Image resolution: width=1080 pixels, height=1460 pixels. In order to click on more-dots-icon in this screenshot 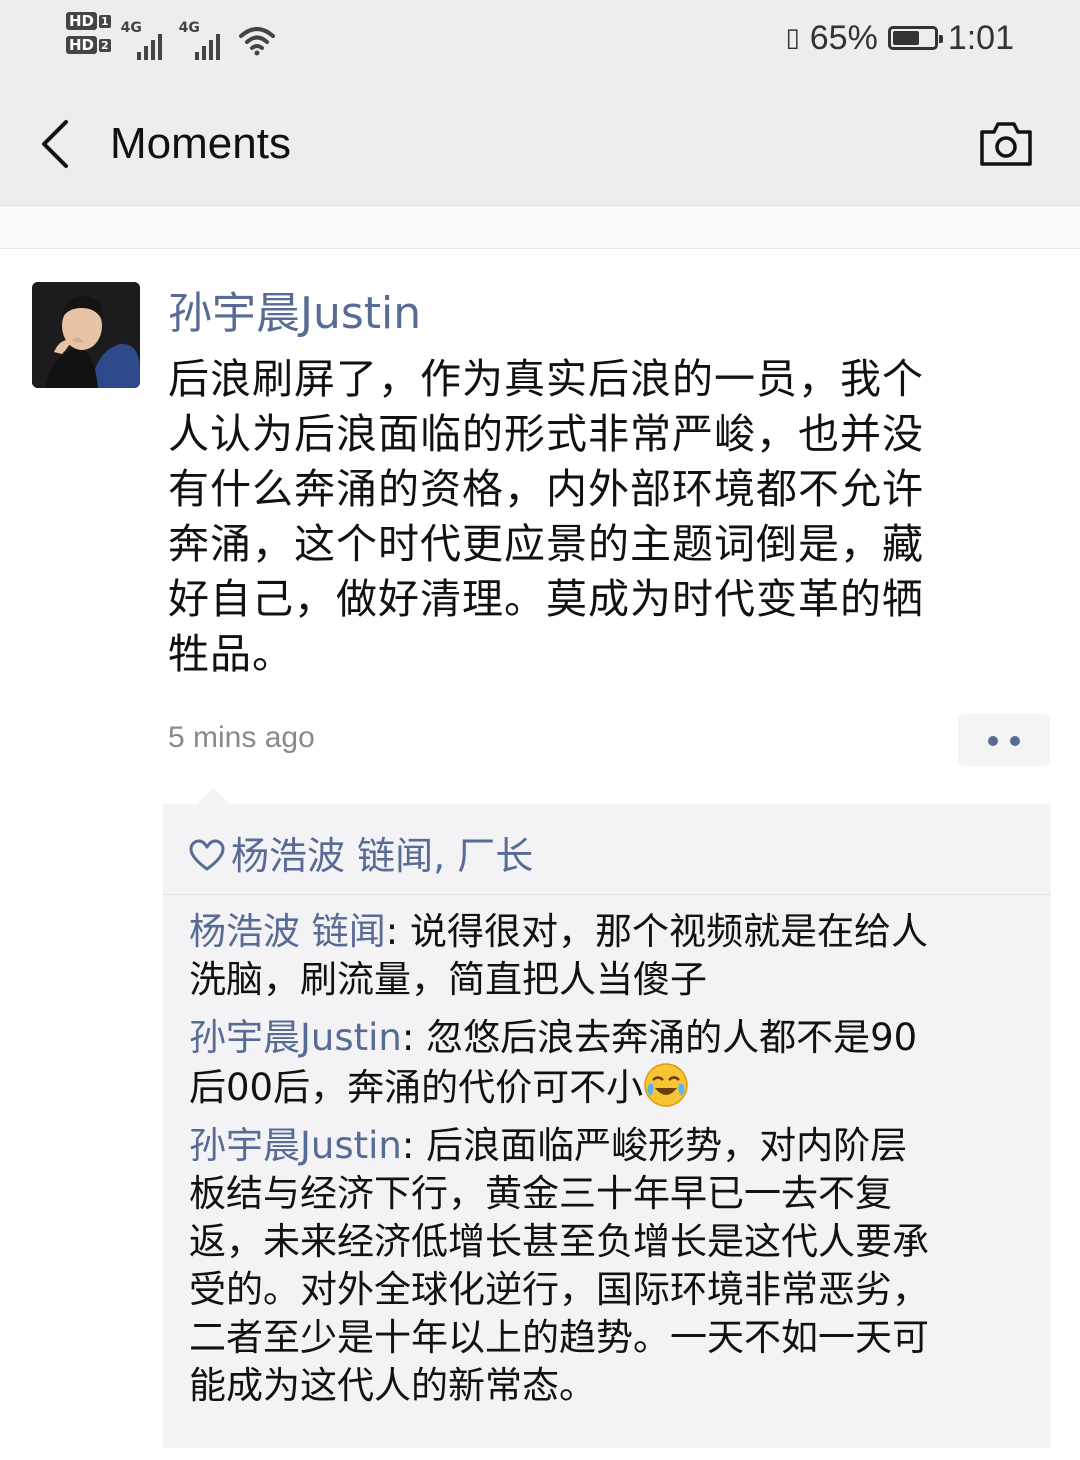, I will do `click(1004, 740)`.